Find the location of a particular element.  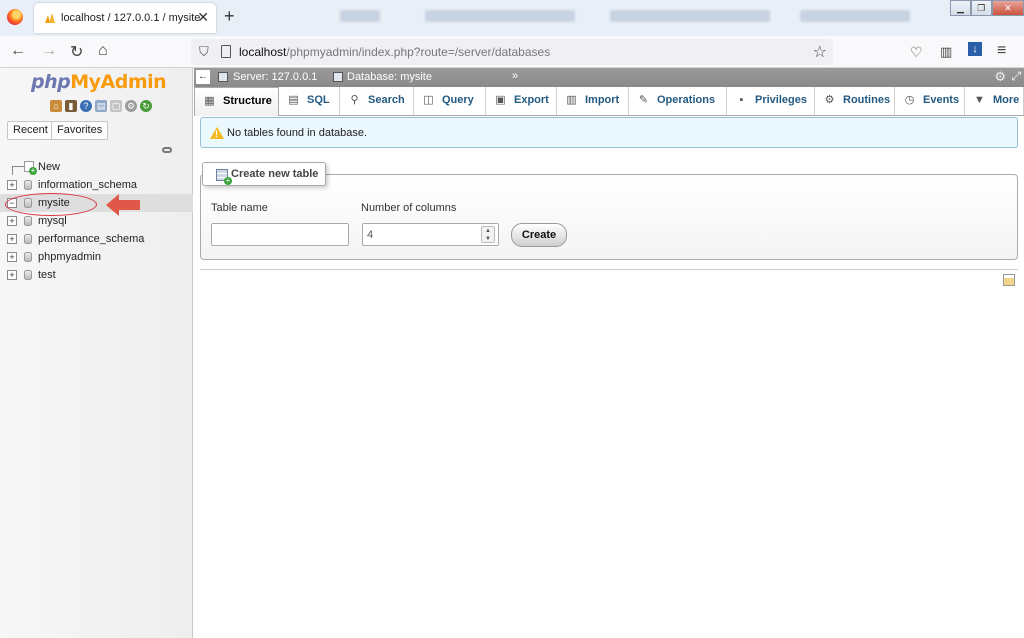

tab-search: ⚲ Search is located at coordinates (377, 101).